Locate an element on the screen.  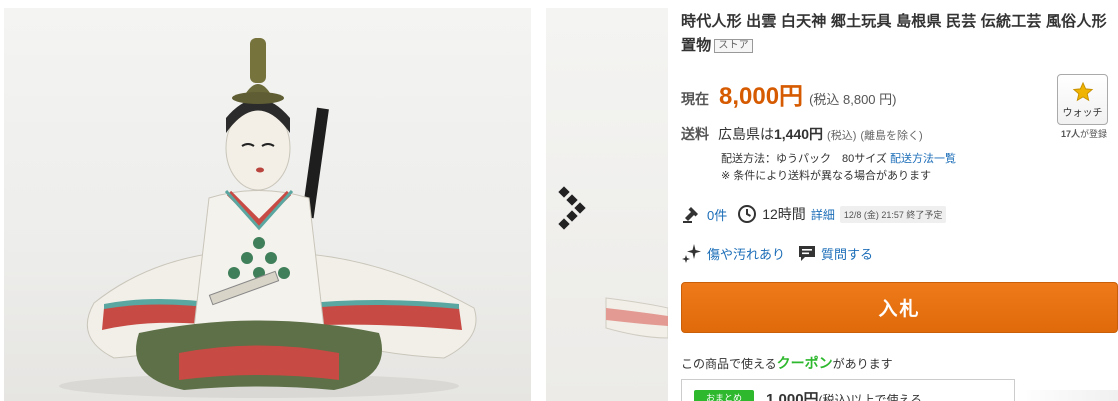
condition-link: 傷や汚れあり is located at coordinates (746, 253).